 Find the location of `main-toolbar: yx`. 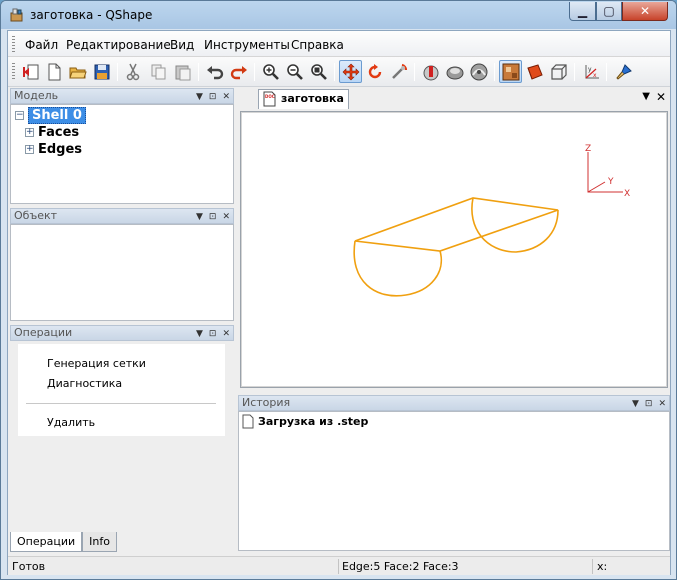

main-toolbar: yx is located at coordinates (339, 72).